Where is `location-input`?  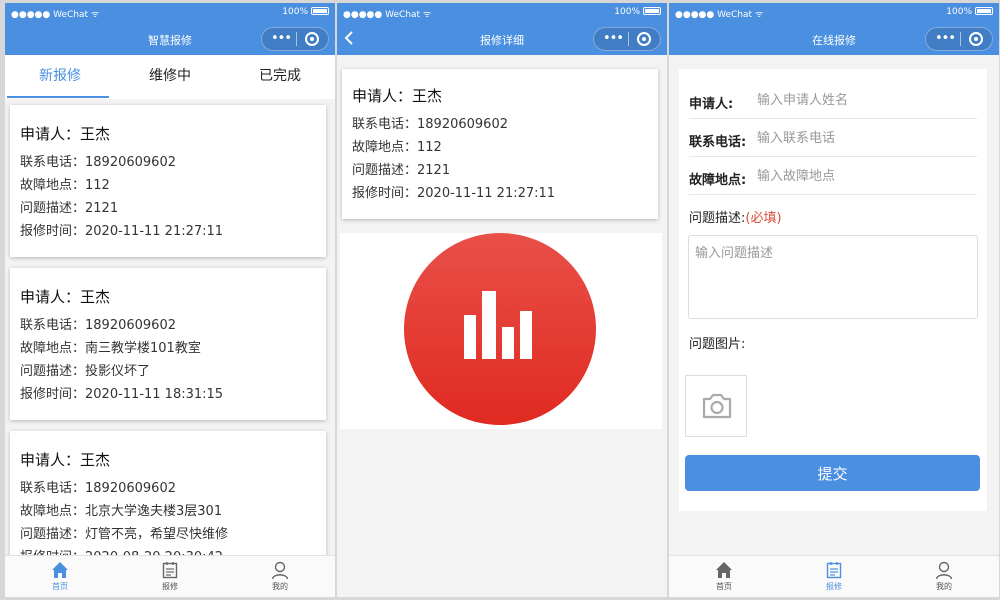 location-input is located at coordinates (867, 176).